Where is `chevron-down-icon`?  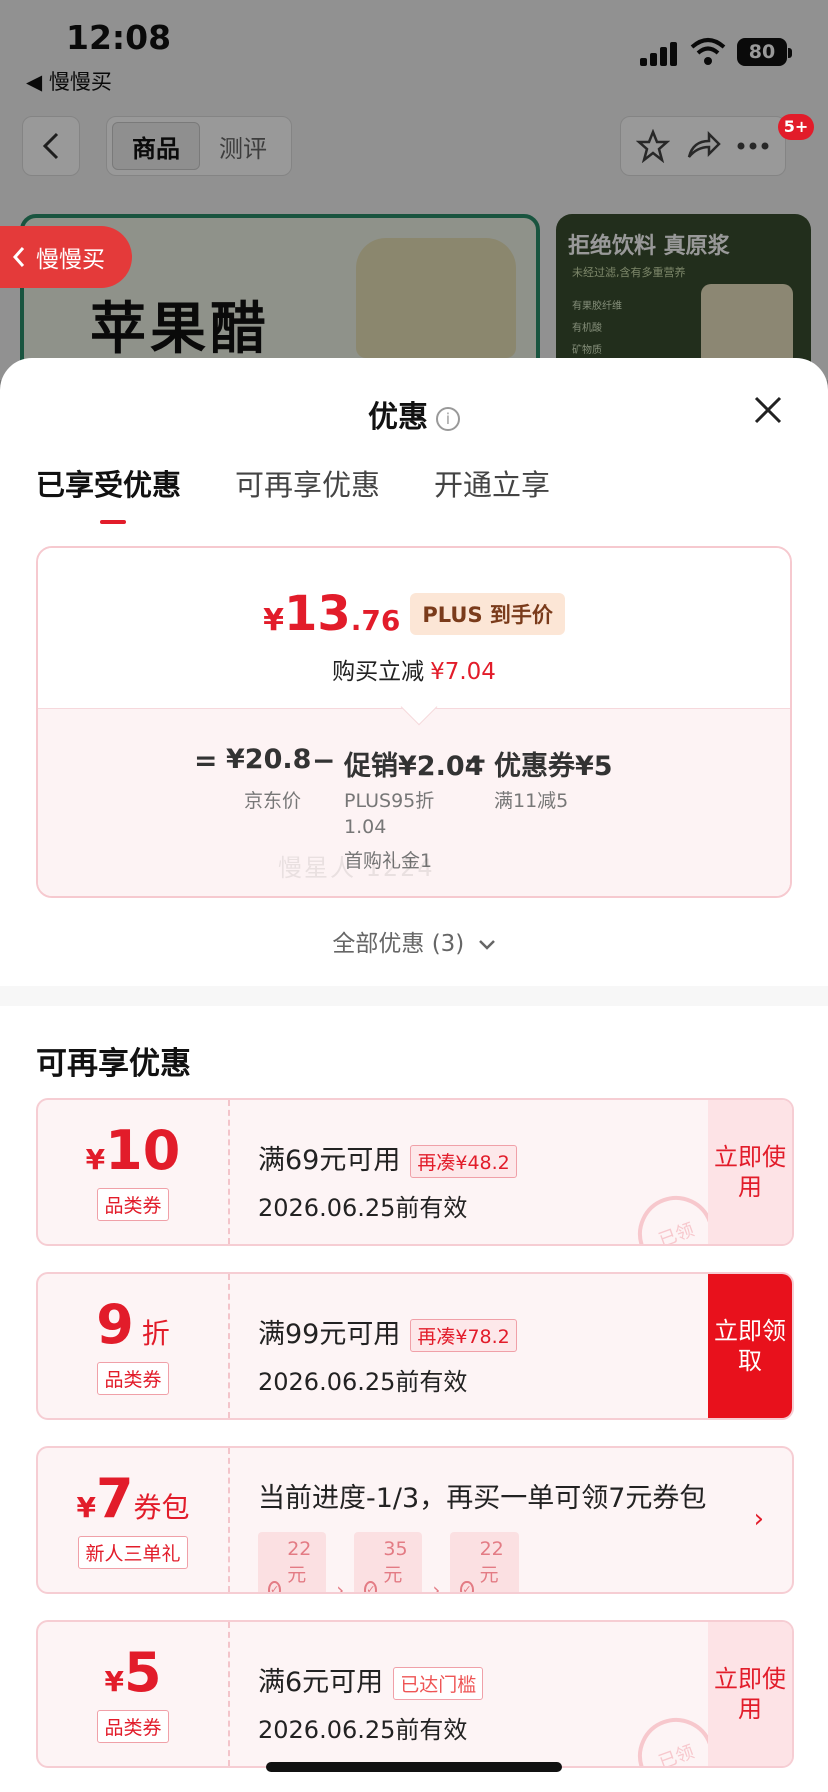
chevron-down-icon is located at coordinates (486, 944).